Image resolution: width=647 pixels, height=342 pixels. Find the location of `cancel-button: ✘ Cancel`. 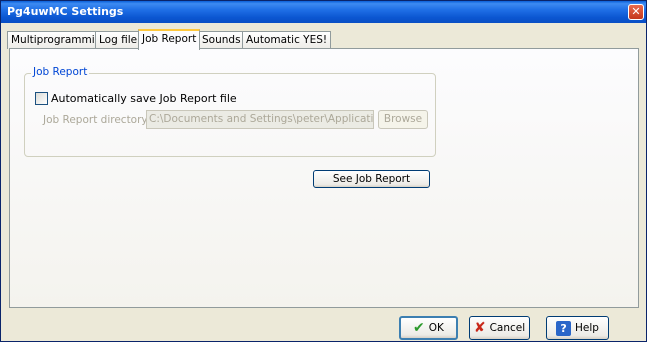

cancel-button: ✘ Cancel is located at coordinates (499, 328).